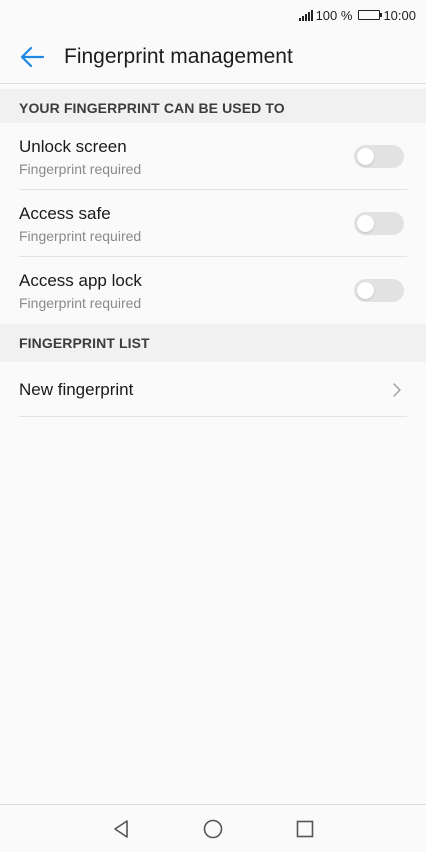 The image size is (426, 852). I want to click on nav-recents-button, so click(305, 829).